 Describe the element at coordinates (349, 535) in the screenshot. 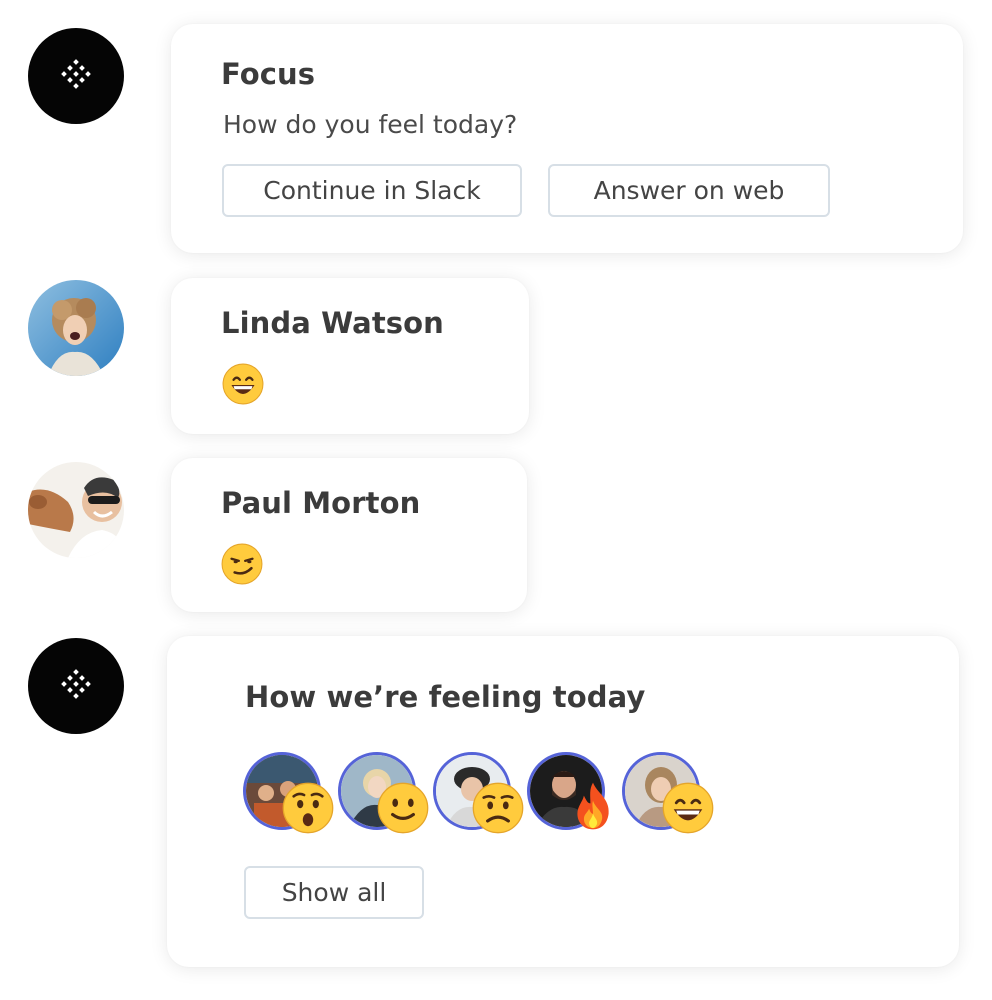

I see `paul-morton-message: Paul Morton` at that location.